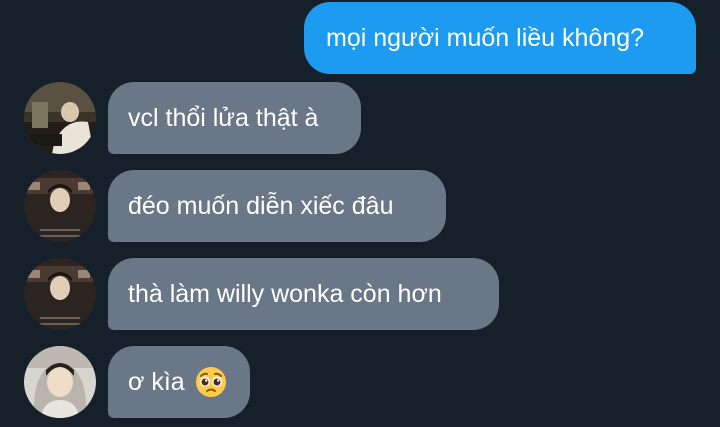 Image resolution: width=720 pixels, height=427 pixels. I want to click on received-message-bubble: thà làm willy wonka còn hơn, so click(303, 294).